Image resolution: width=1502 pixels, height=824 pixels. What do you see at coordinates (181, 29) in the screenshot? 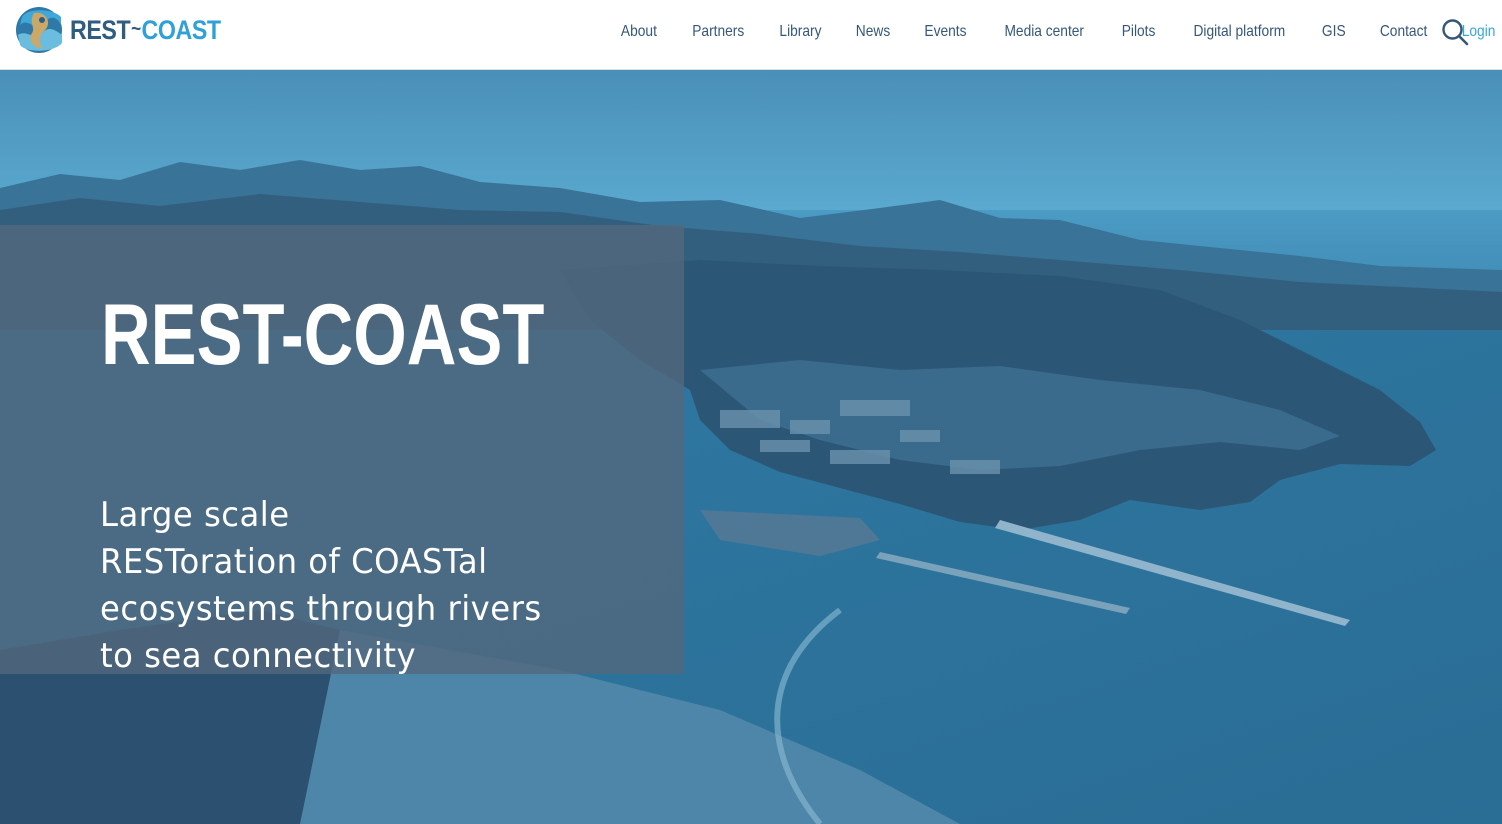
I see `logo-part-coast: COAST` at bounding box center [181, 29].